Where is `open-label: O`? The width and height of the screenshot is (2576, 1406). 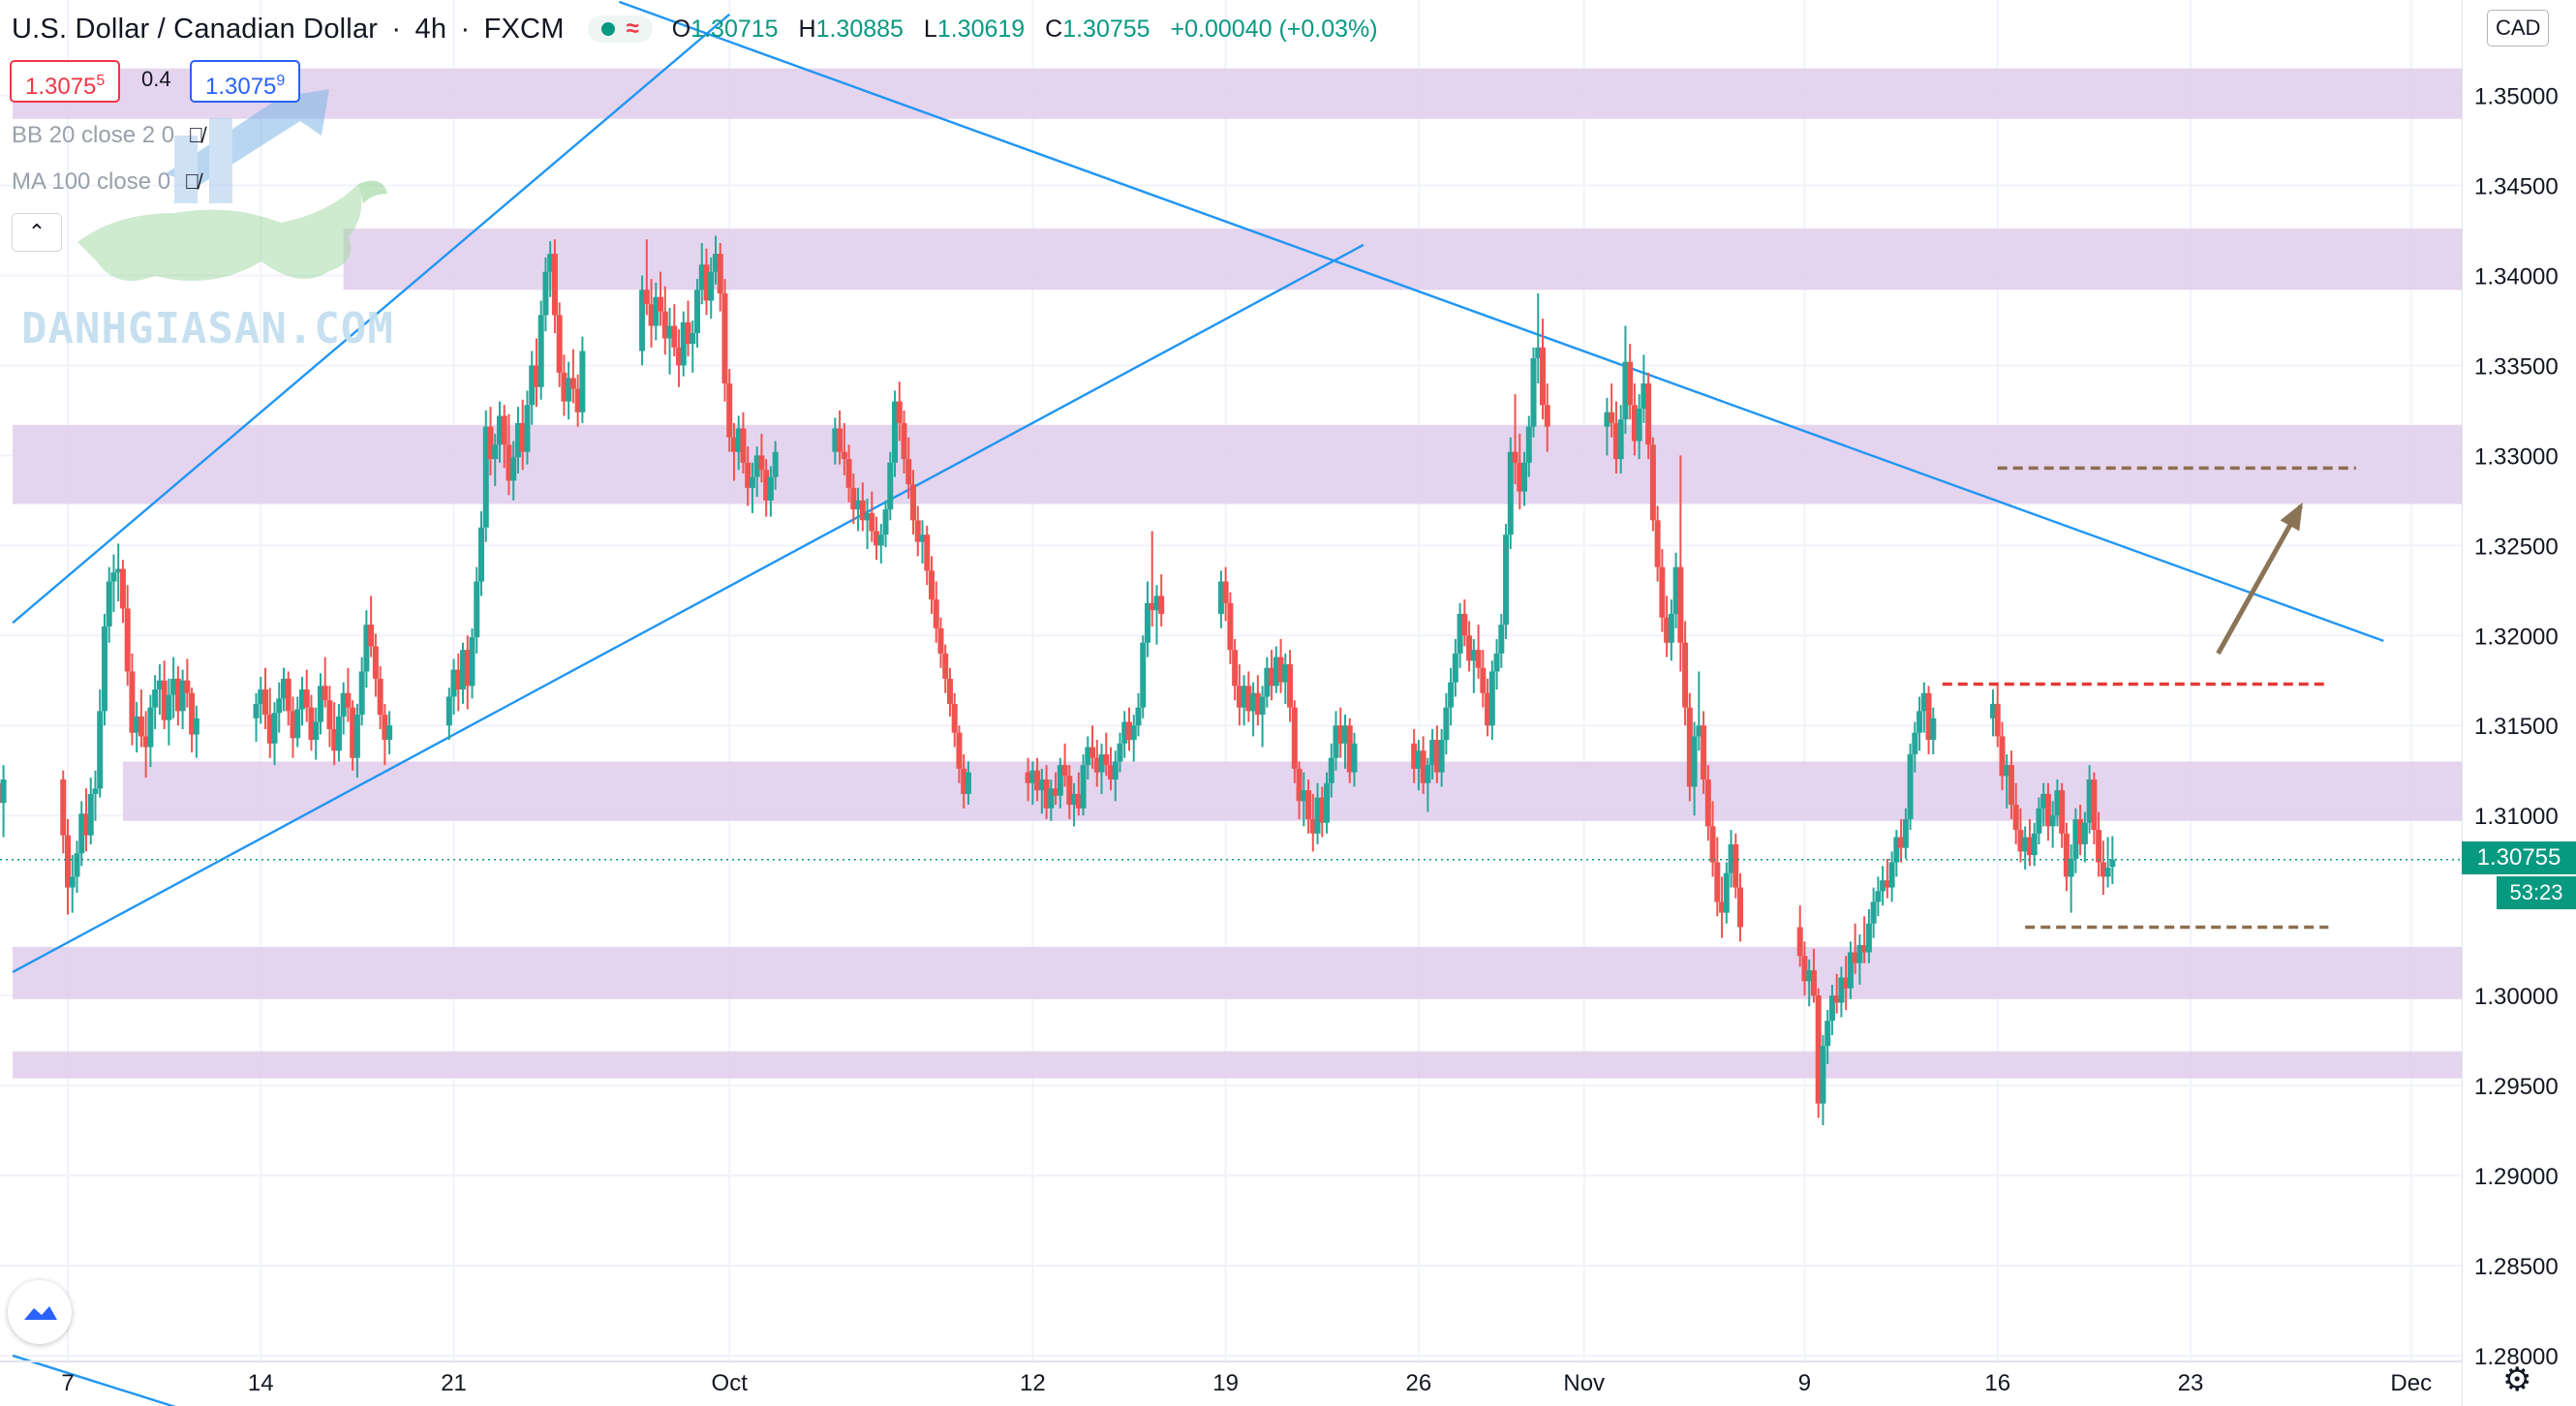 open-label: O is located at coordinates (681, 29).